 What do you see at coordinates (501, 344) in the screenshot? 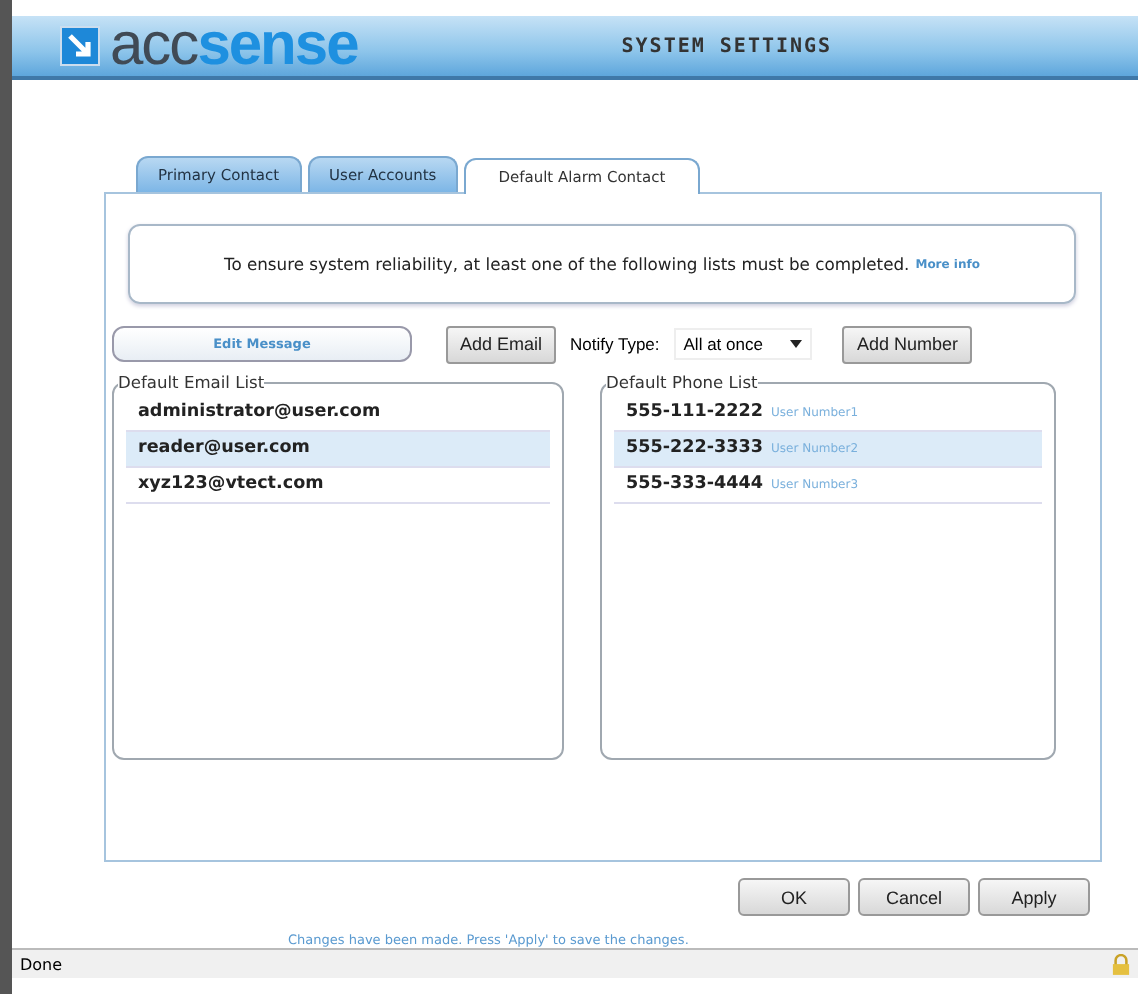
I see `add-email-button: Add Email` at bounding box center [501, 344].